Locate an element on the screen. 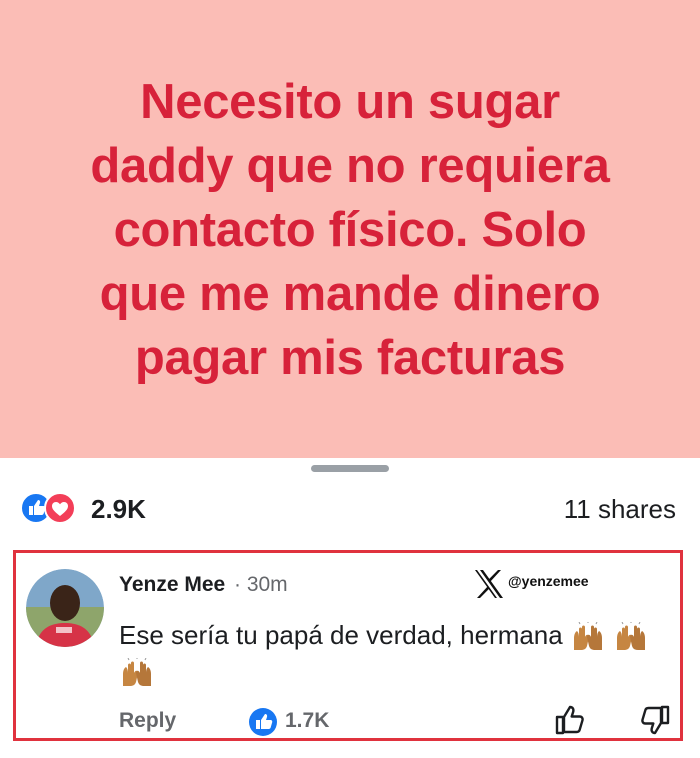 Image resolution: width=700 pixels, height=758 pixels. drag-handle is located at coordinates (350, 468).